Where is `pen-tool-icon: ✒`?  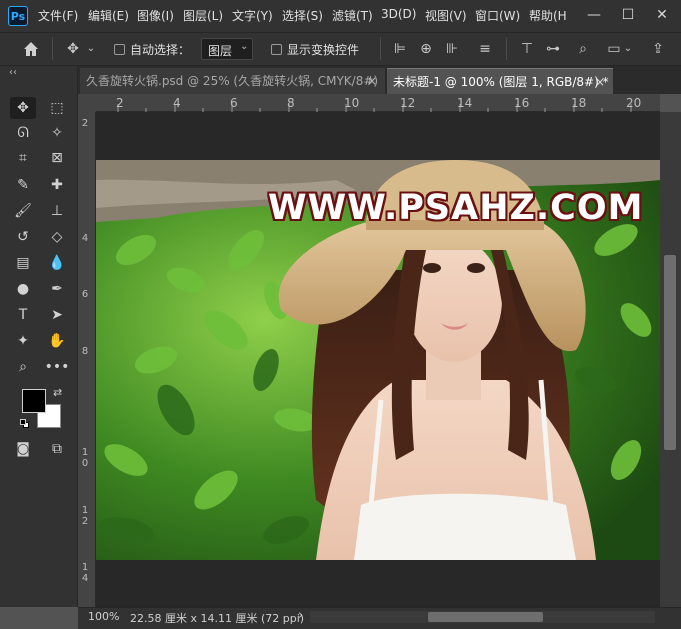 pen-tool-icon: ✒ is located at coordinates (57, 289).